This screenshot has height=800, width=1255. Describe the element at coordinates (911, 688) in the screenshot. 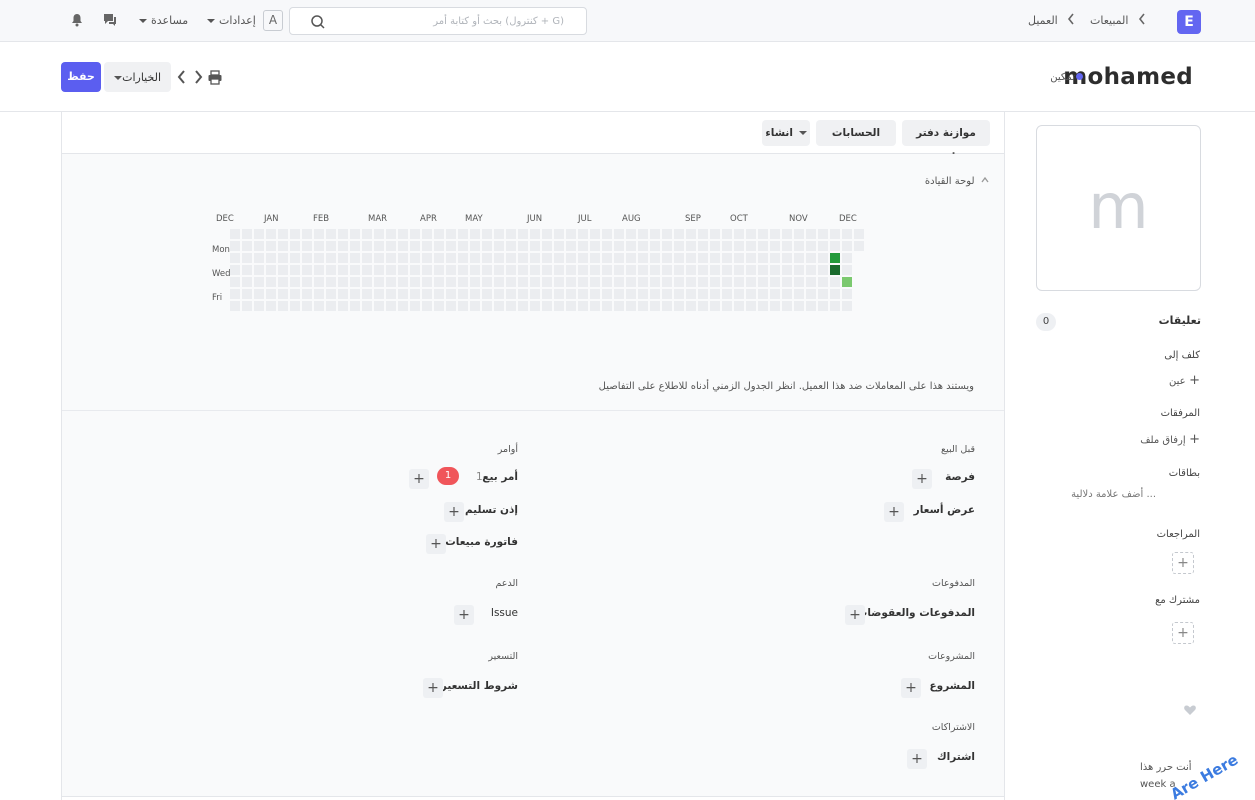

I see `add-project-button: +` at that location.